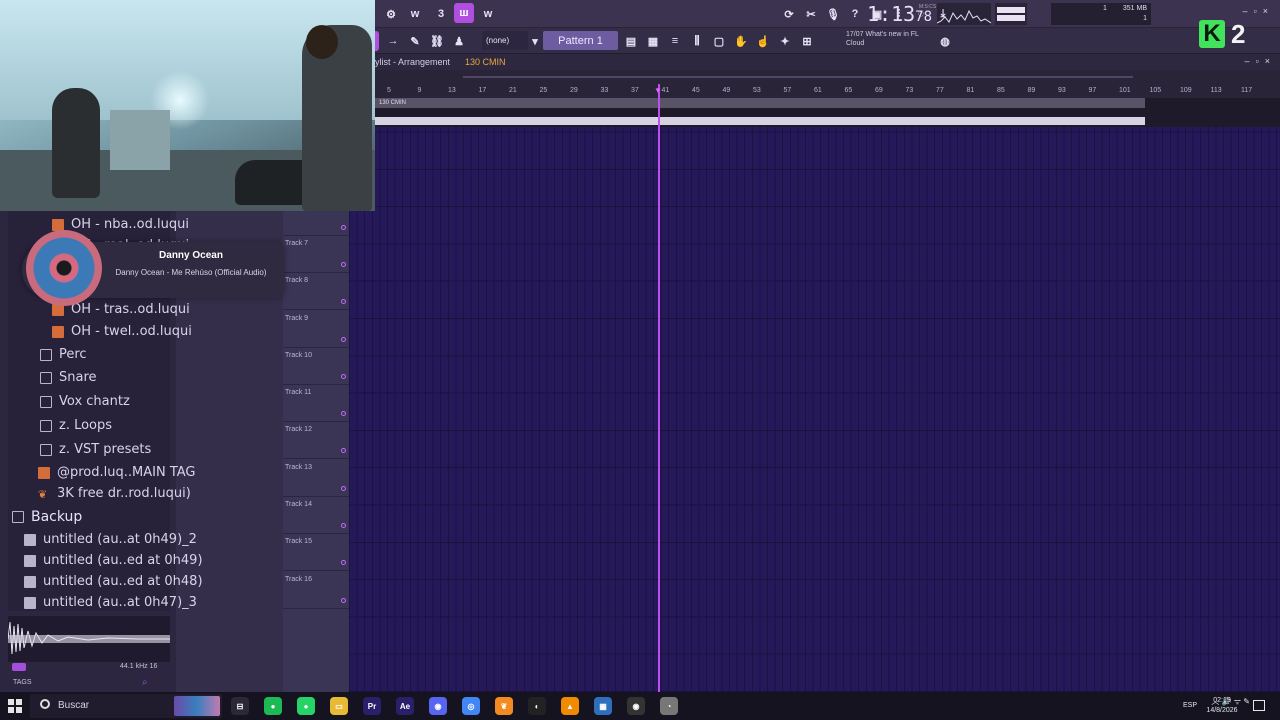  What do you see at coordinates (316, 553) in the screenshot?
I see `track-header: Track 15` at bounding box center [316, 553].